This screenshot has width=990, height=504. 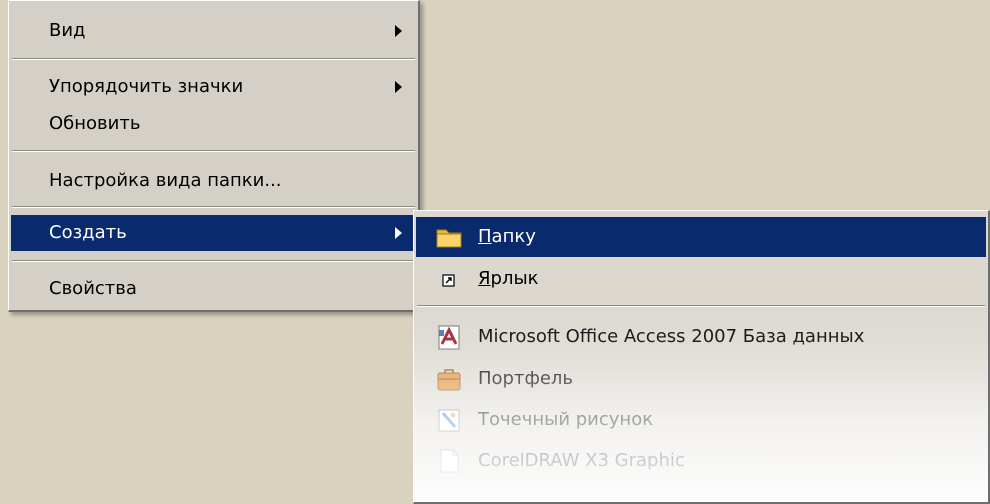 I want to click on submenu-item-folder: Папку, so click(x=701, y=237).